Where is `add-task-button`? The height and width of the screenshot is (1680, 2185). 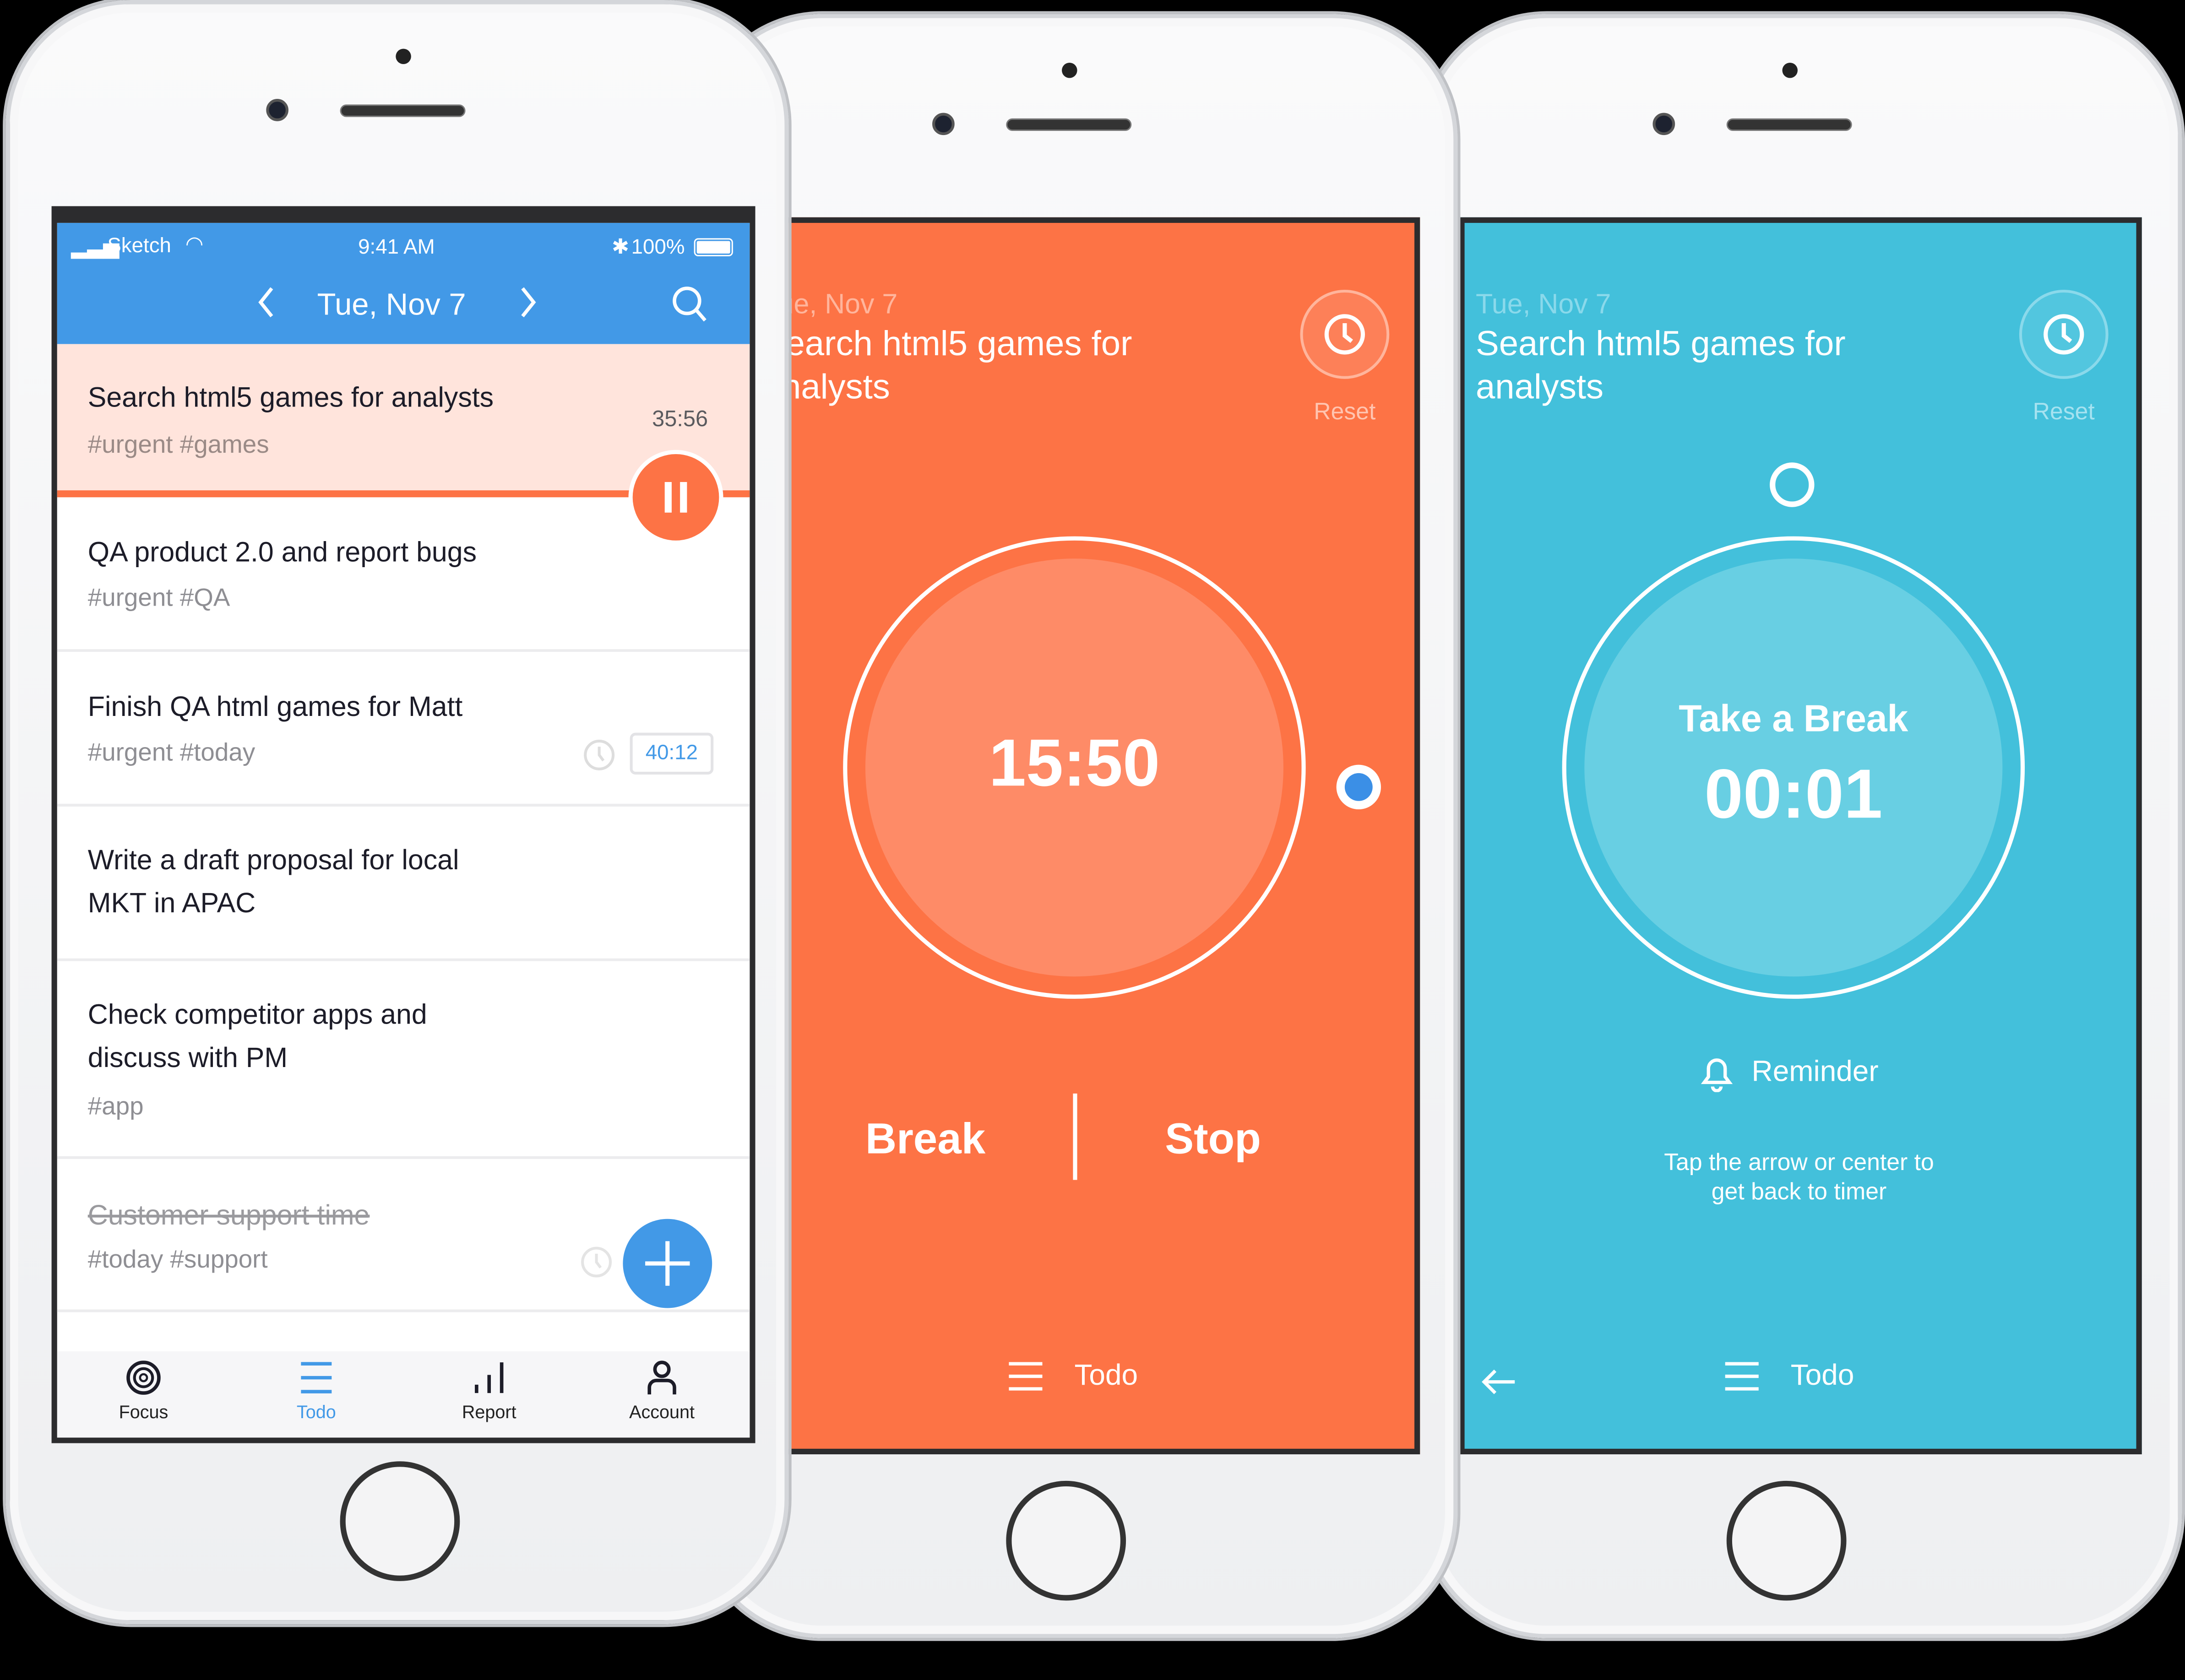 add-task-button is located at coordinates (667, 1263).